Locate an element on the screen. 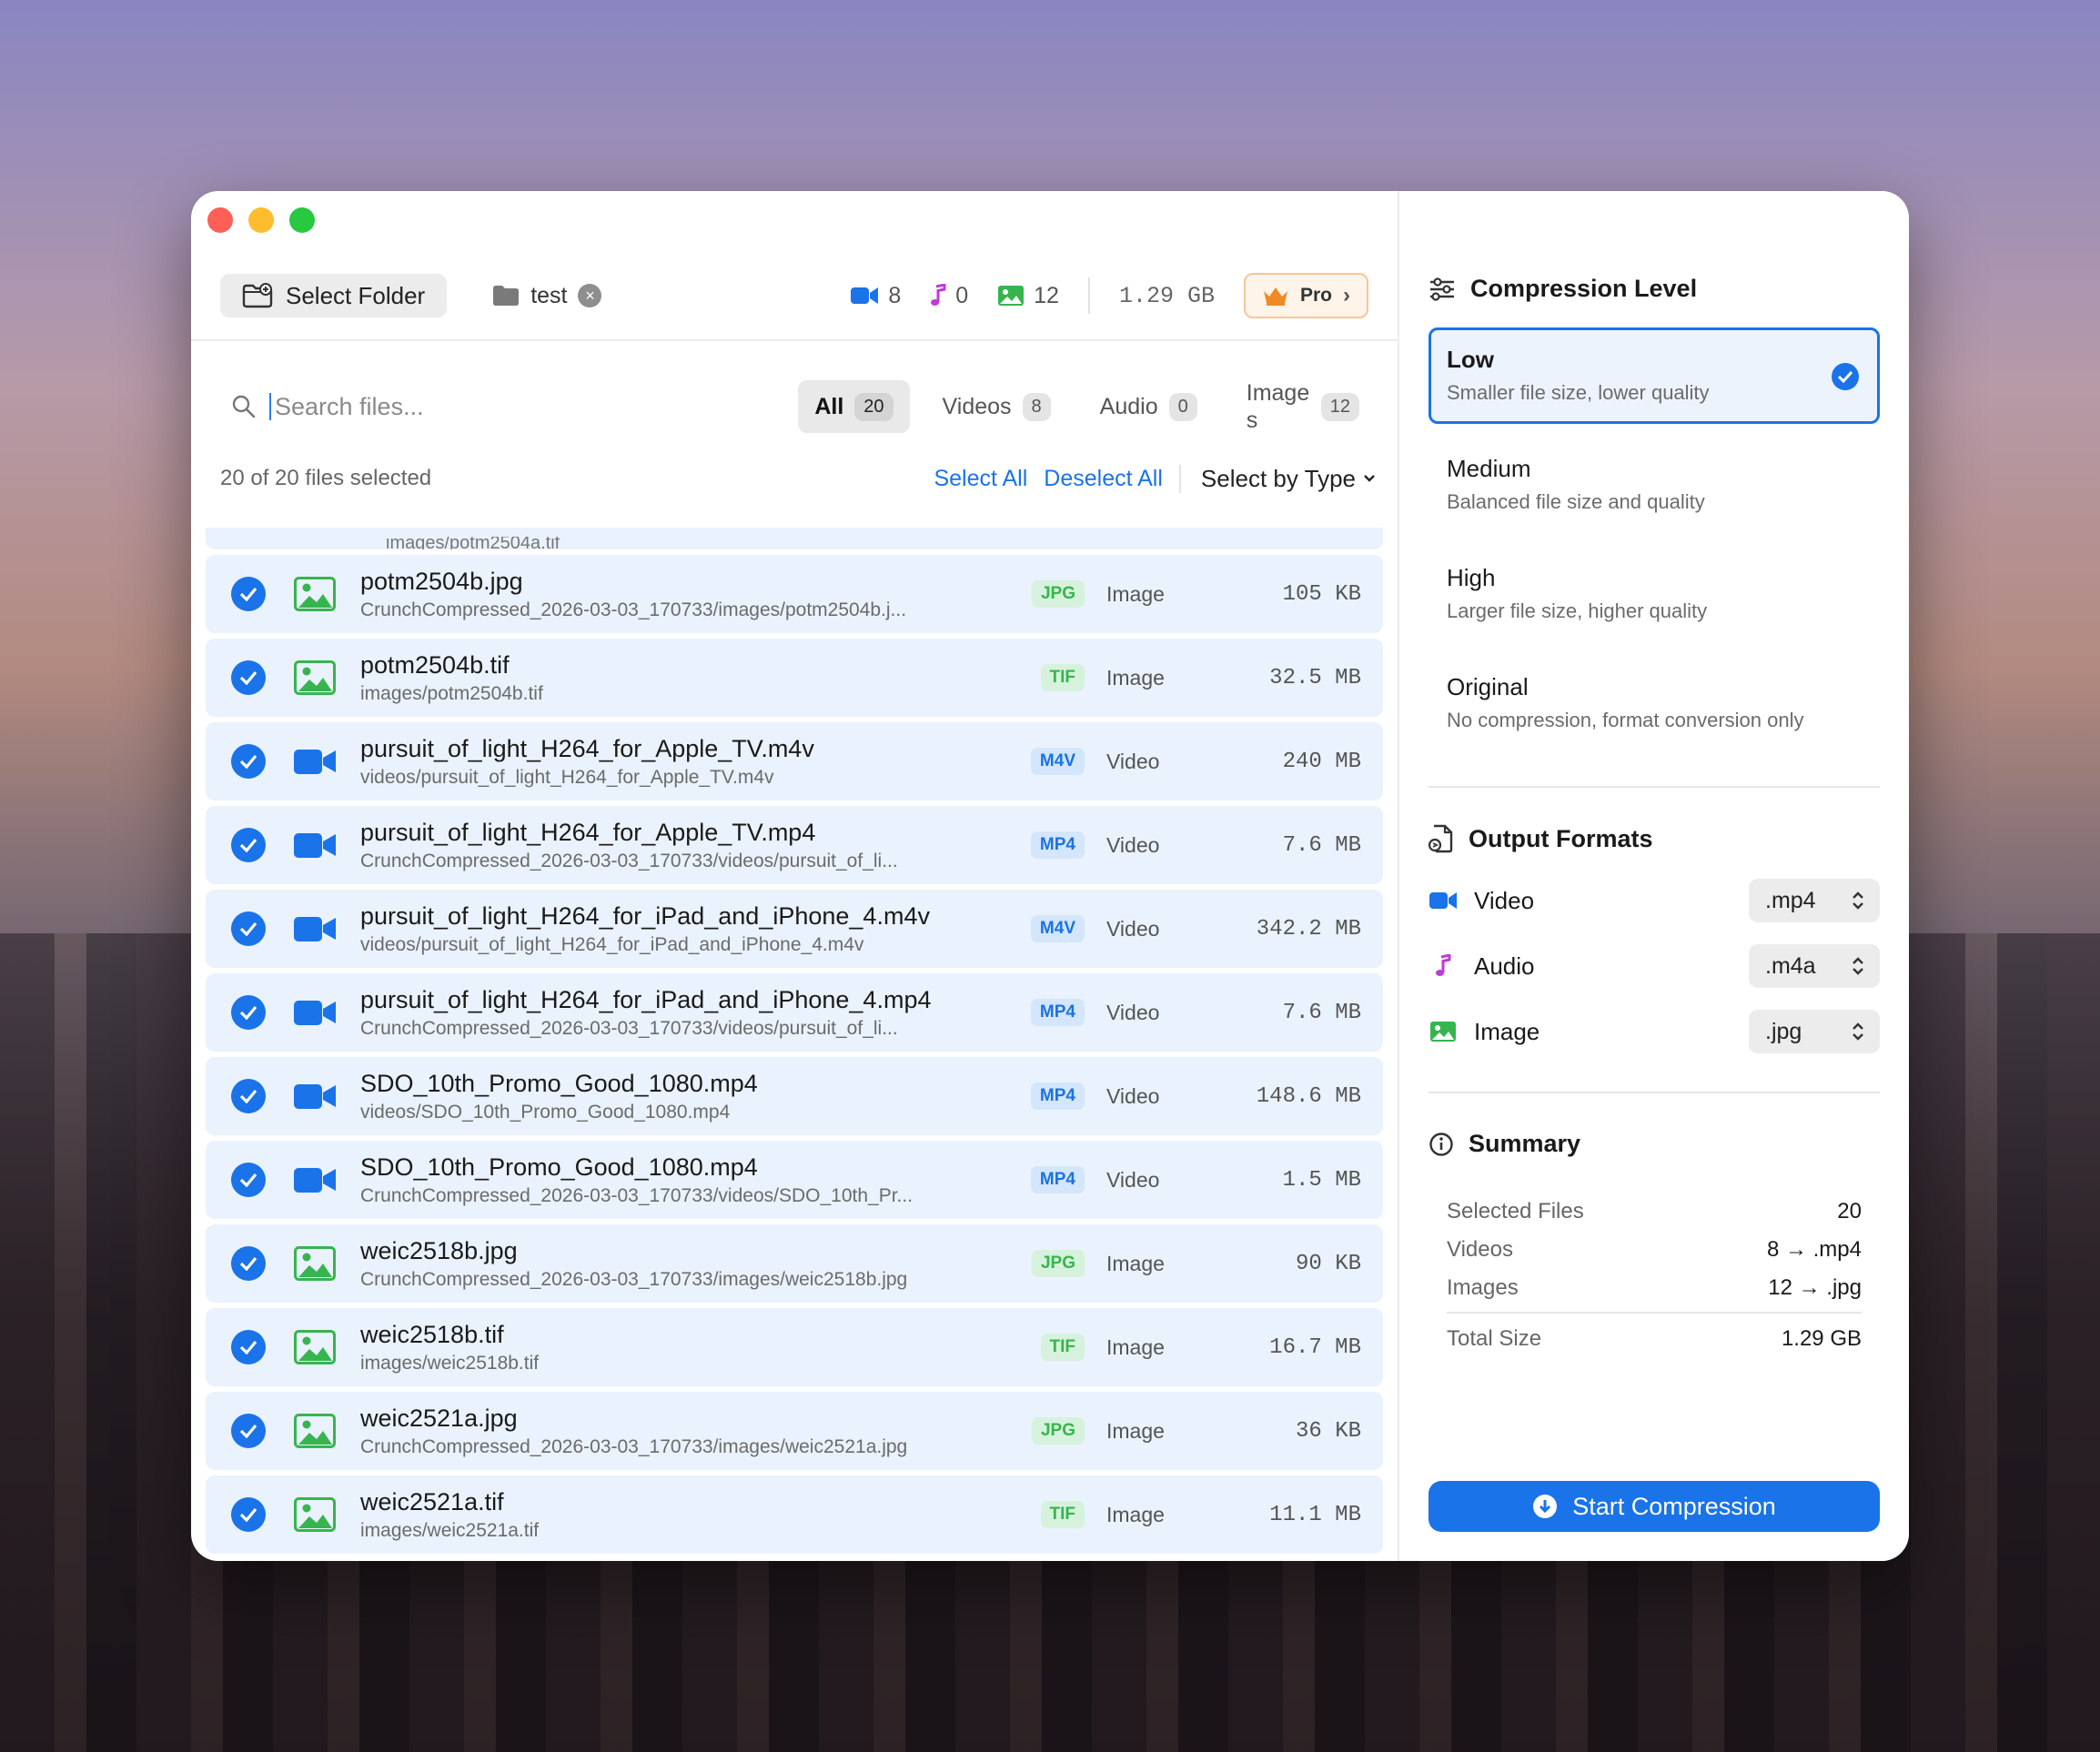 The height and width of the screenshot is (1752, 2100). pro-upgrade-button: Pro › is located at coordinates (1305, 295).